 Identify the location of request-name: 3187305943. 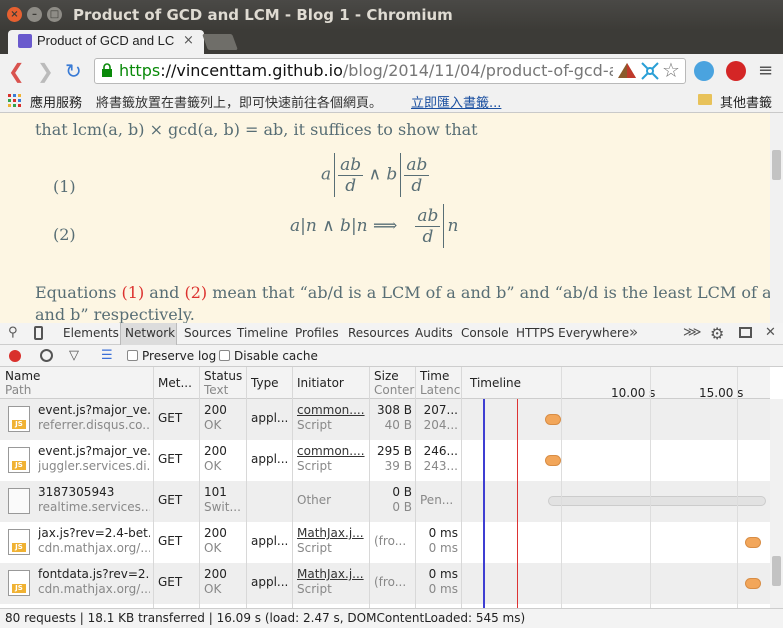
(76, 492).